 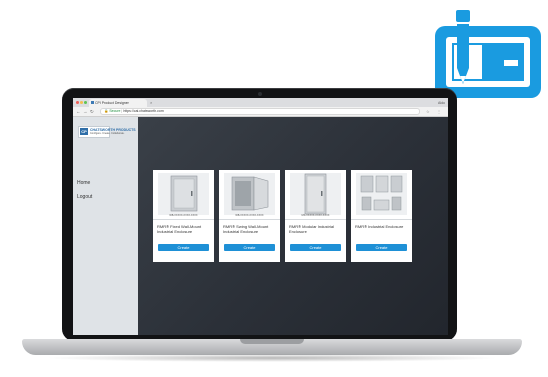 I want to click on browser-user-label: Aldo, so click(x=441, y=103).